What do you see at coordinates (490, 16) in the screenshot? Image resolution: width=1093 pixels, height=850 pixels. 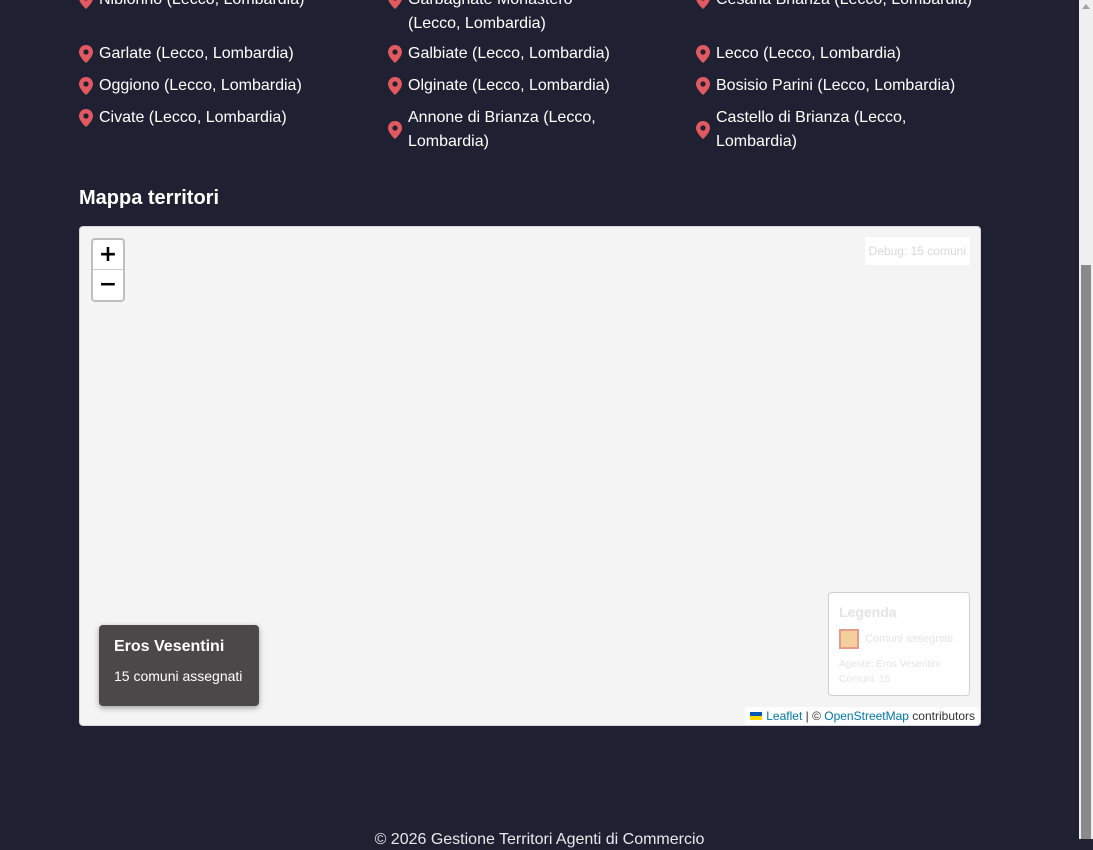 I see `comune-label: Garbagnate Monastero (Lecco, Lombardia)` at bounding box center [490, 16].